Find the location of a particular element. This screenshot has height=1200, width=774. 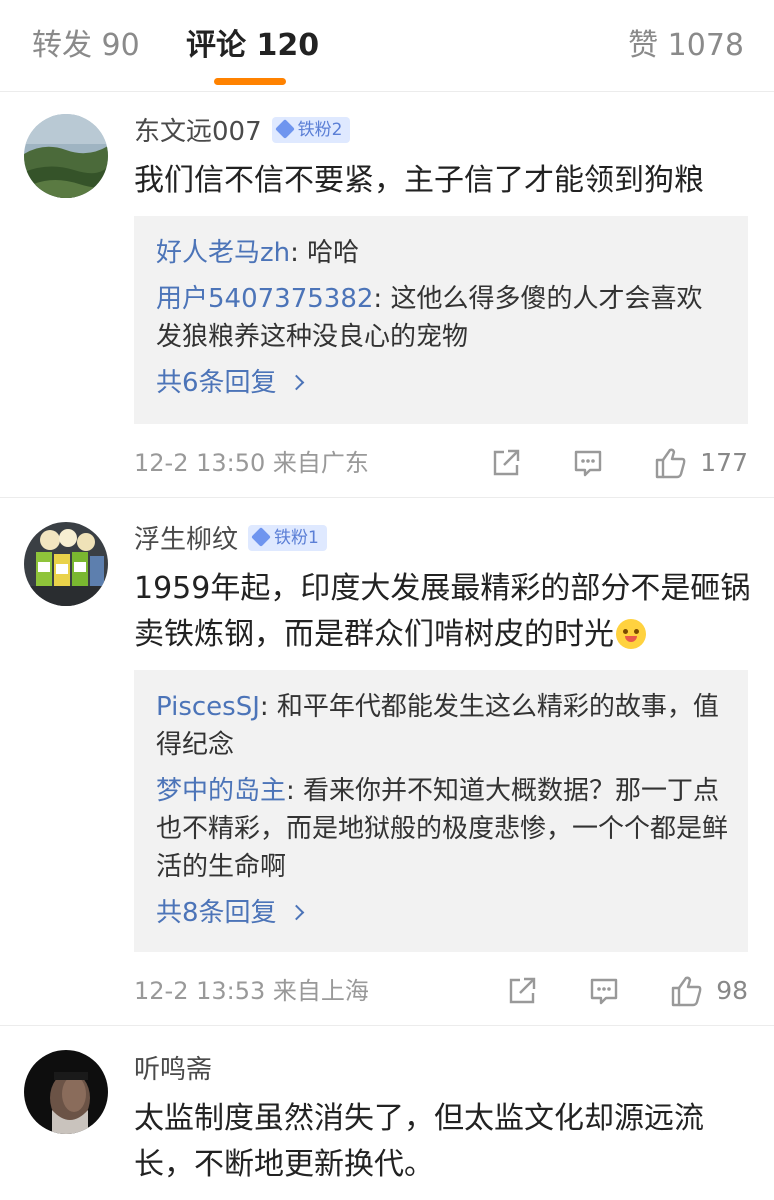

comment-text: 我们信不信不要紧，主子信了才能领到狗粮 is located at coordinates (419, 180).